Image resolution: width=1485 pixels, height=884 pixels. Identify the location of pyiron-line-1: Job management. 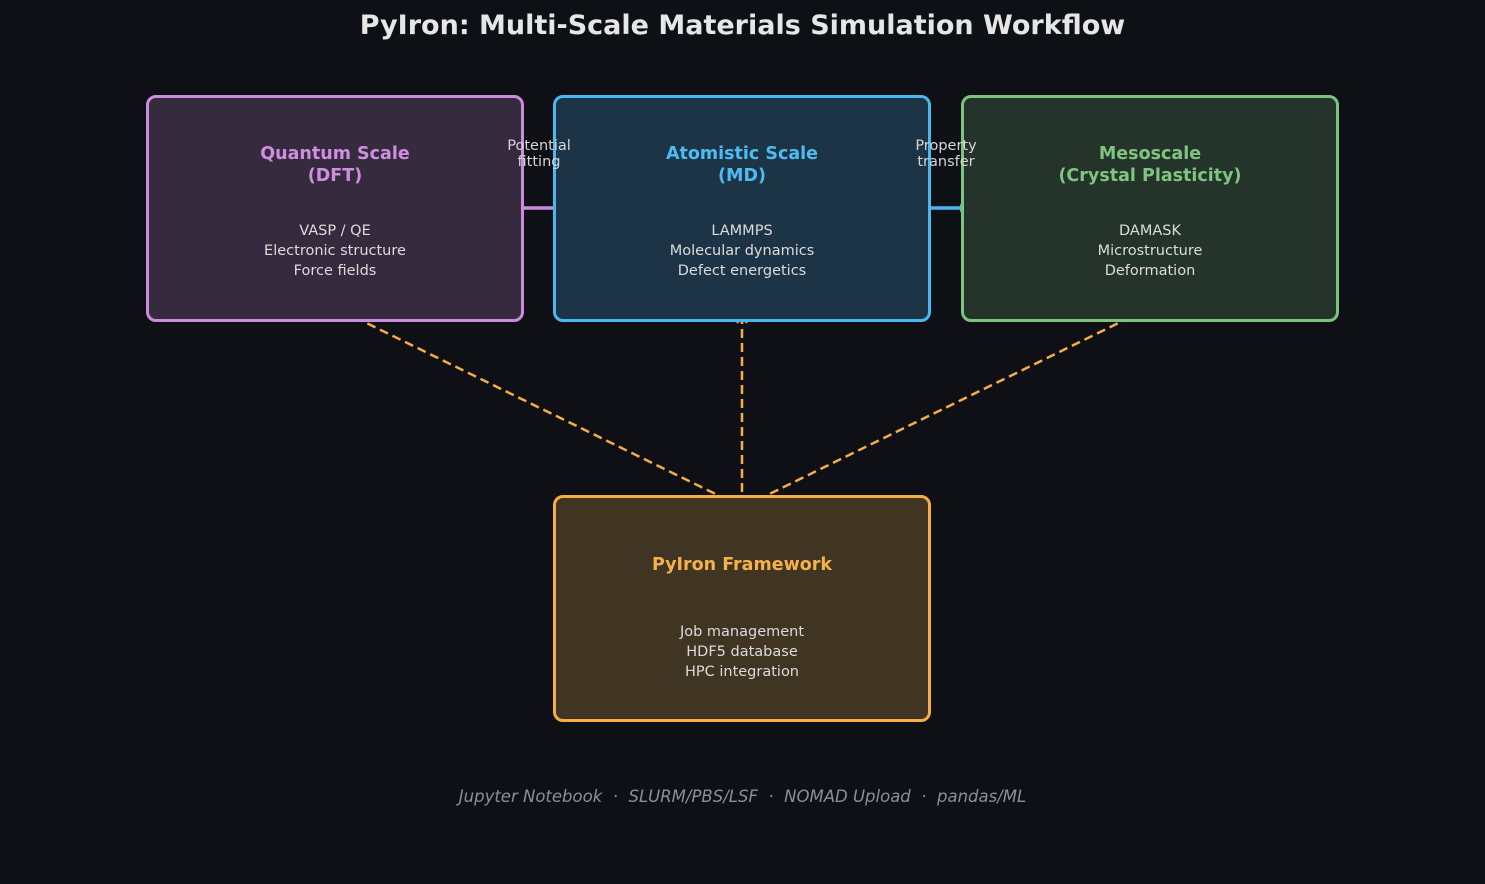
(742, 632).